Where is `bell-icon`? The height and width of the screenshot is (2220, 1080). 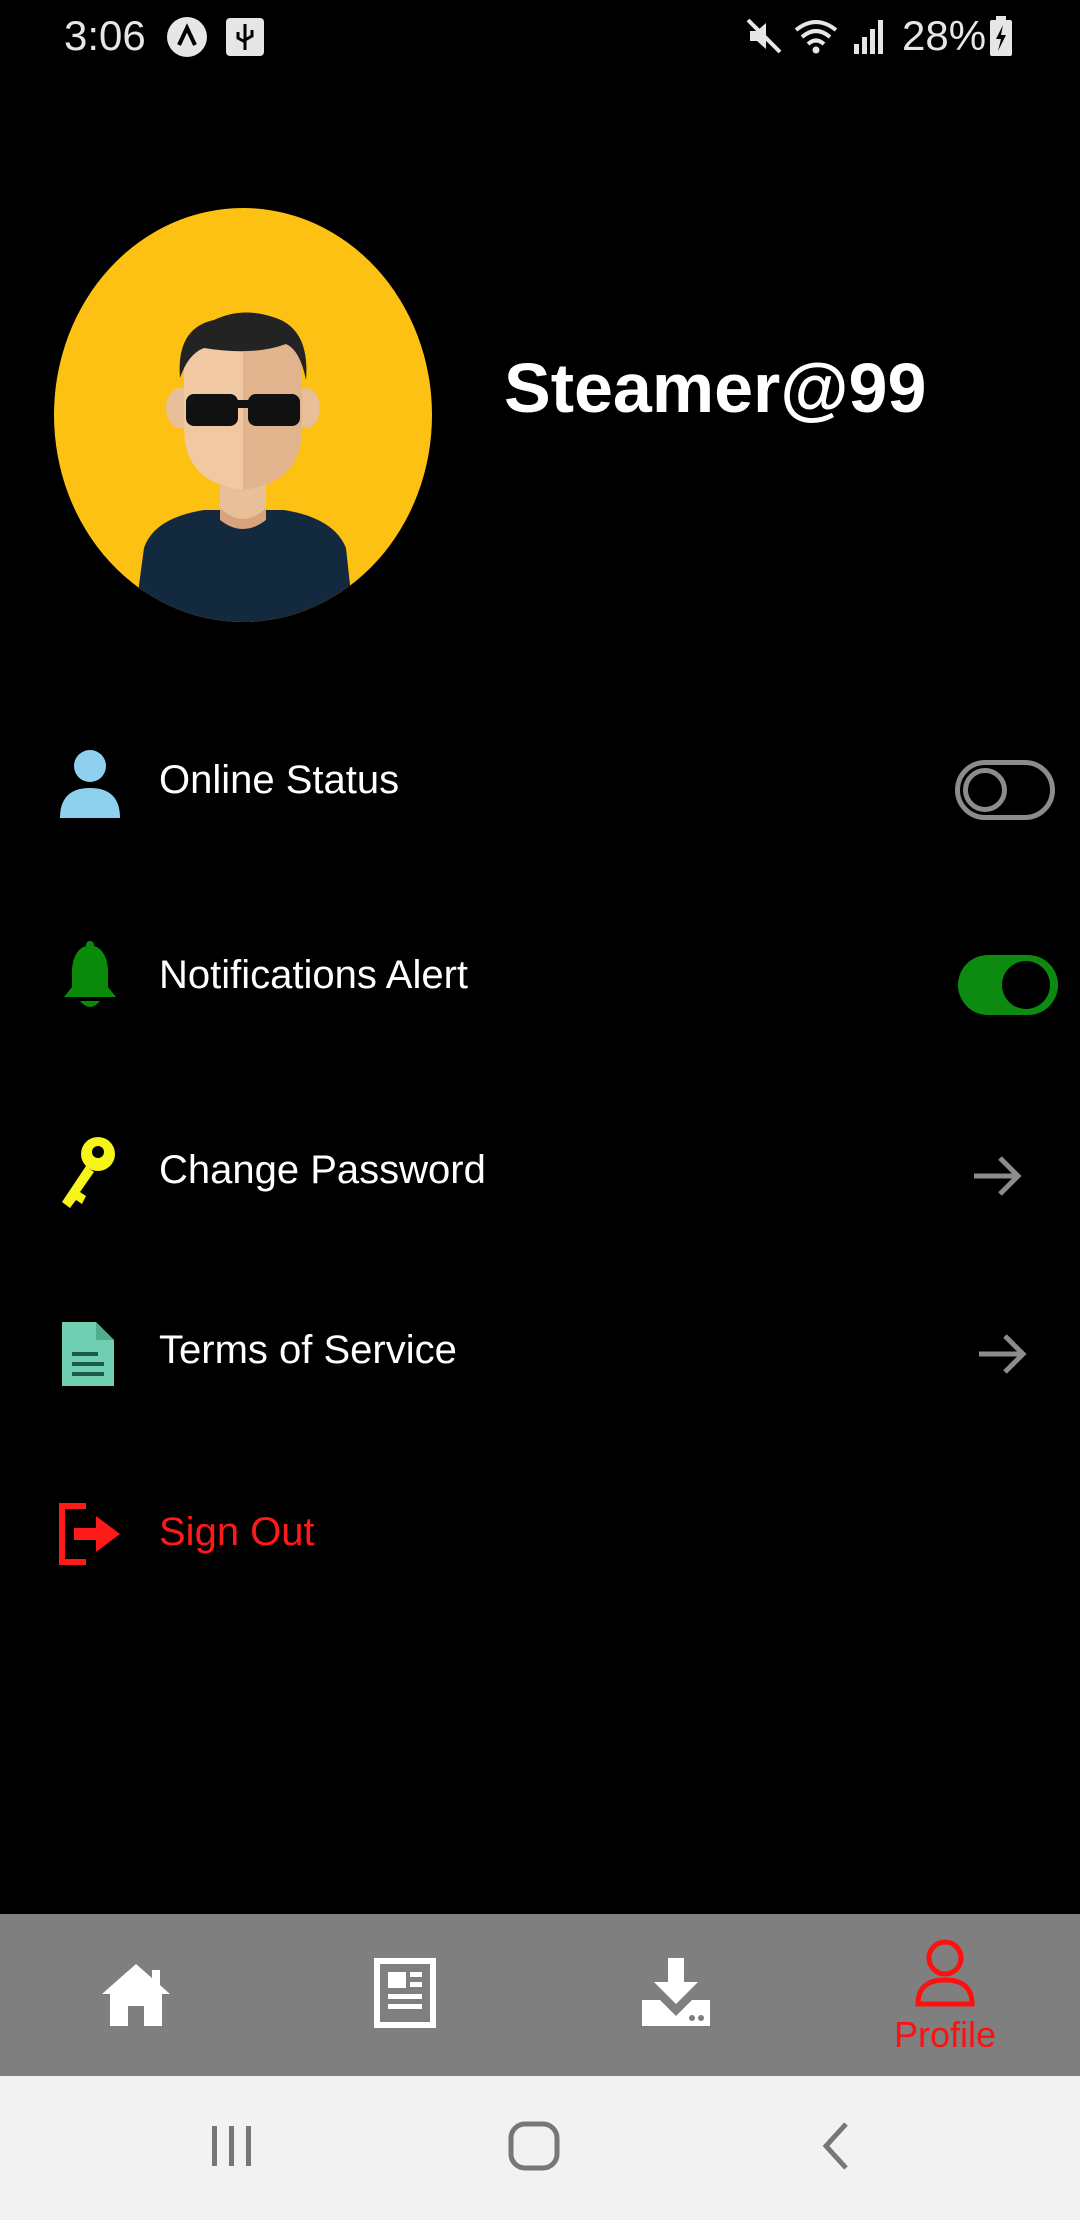
bell-icon is located at coordinates (90, 977).